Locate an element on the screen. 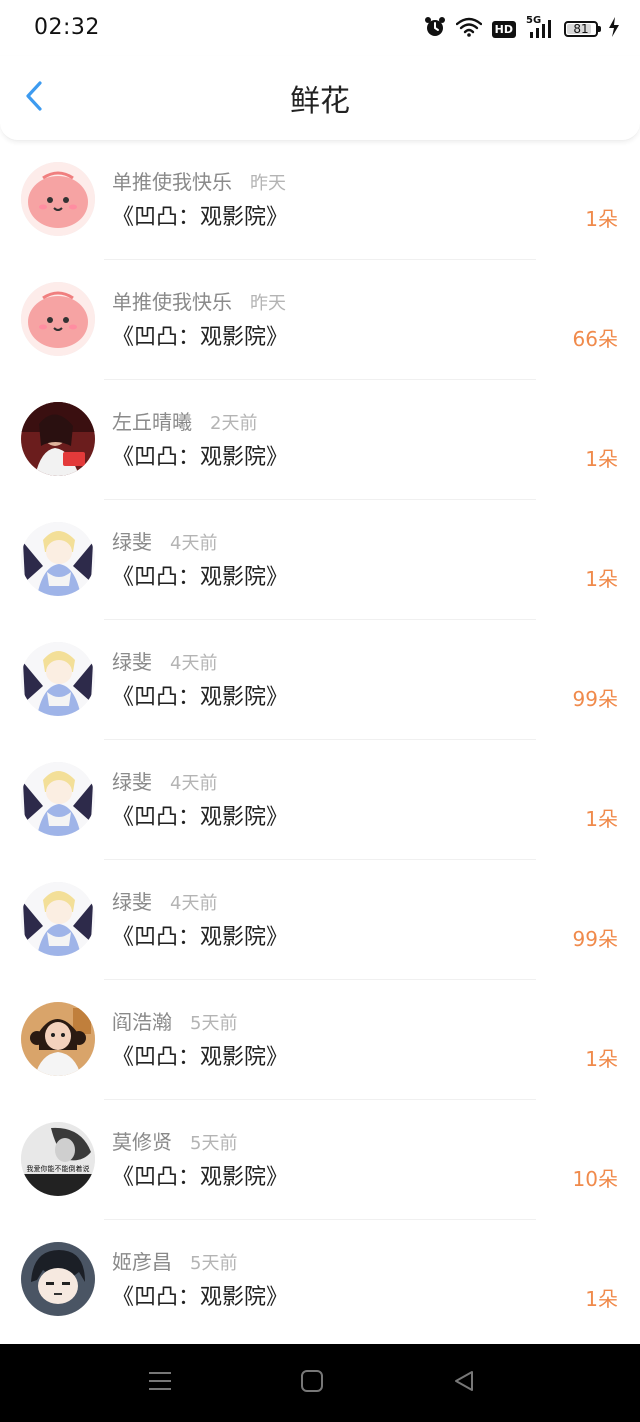  back-nav-button is located at coordinates (464, 1383).